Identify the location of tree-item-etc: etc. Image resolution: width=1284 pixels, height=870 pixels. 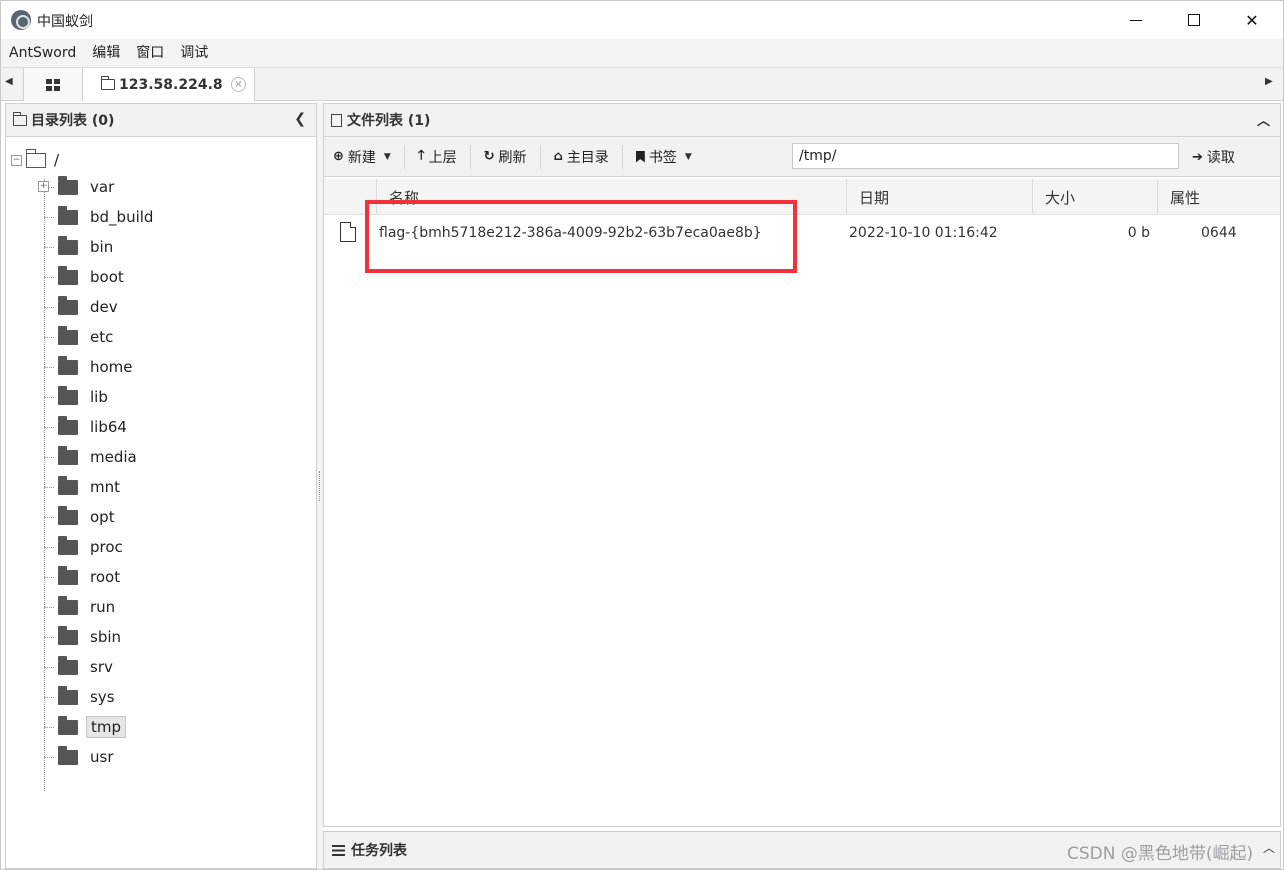
(80, 337).